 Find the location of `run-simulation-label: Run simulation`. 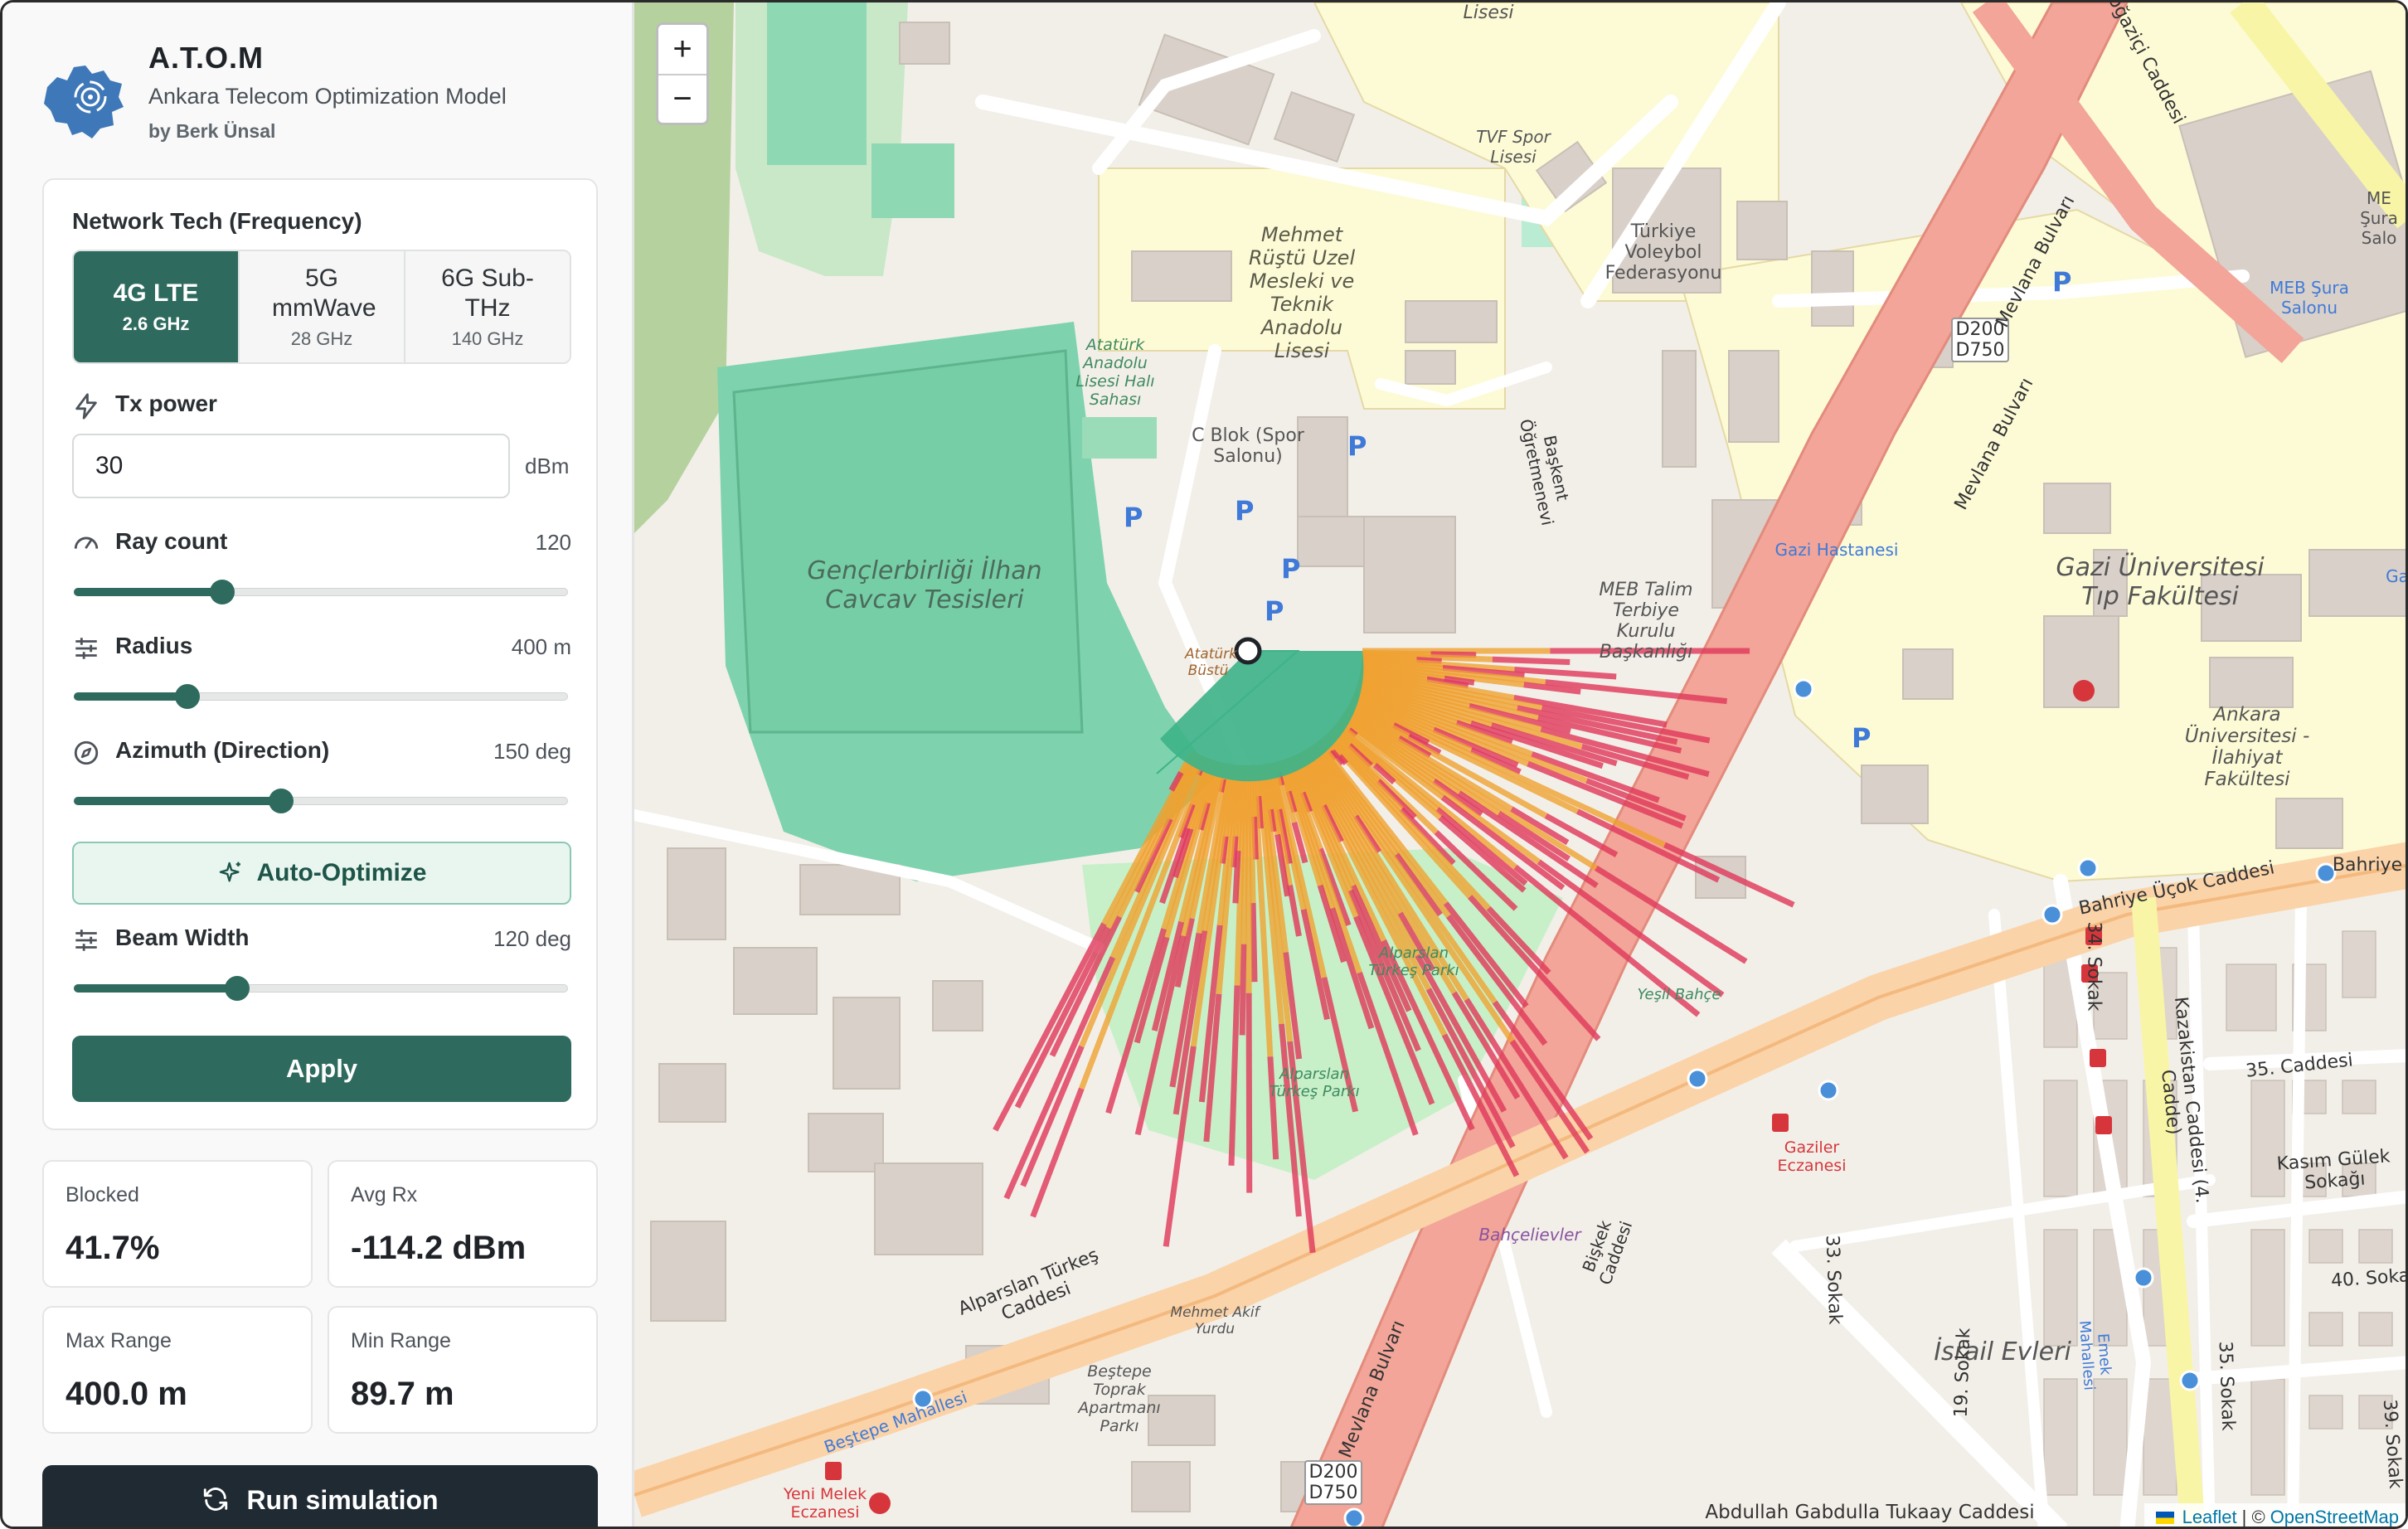

run-simulation-label: Run simulation is located at coordinates (342, 1500).